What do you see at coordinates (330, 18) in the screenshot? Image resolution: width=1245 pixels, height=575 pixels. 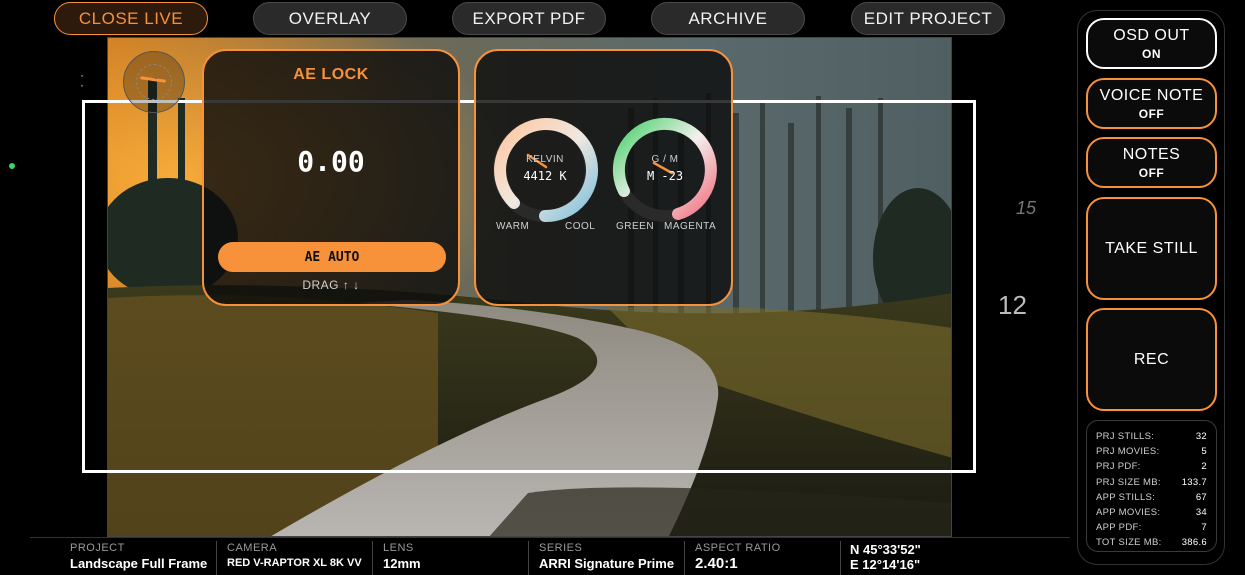 I see `overlay-button: OVERLAY` at bounding box center [330, 18].